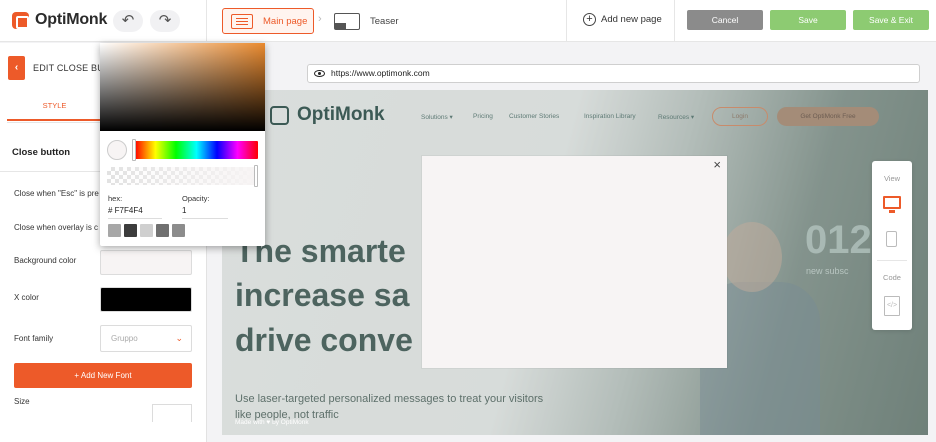  I want to click on plus-circle-icon: +, so click(589, 19).